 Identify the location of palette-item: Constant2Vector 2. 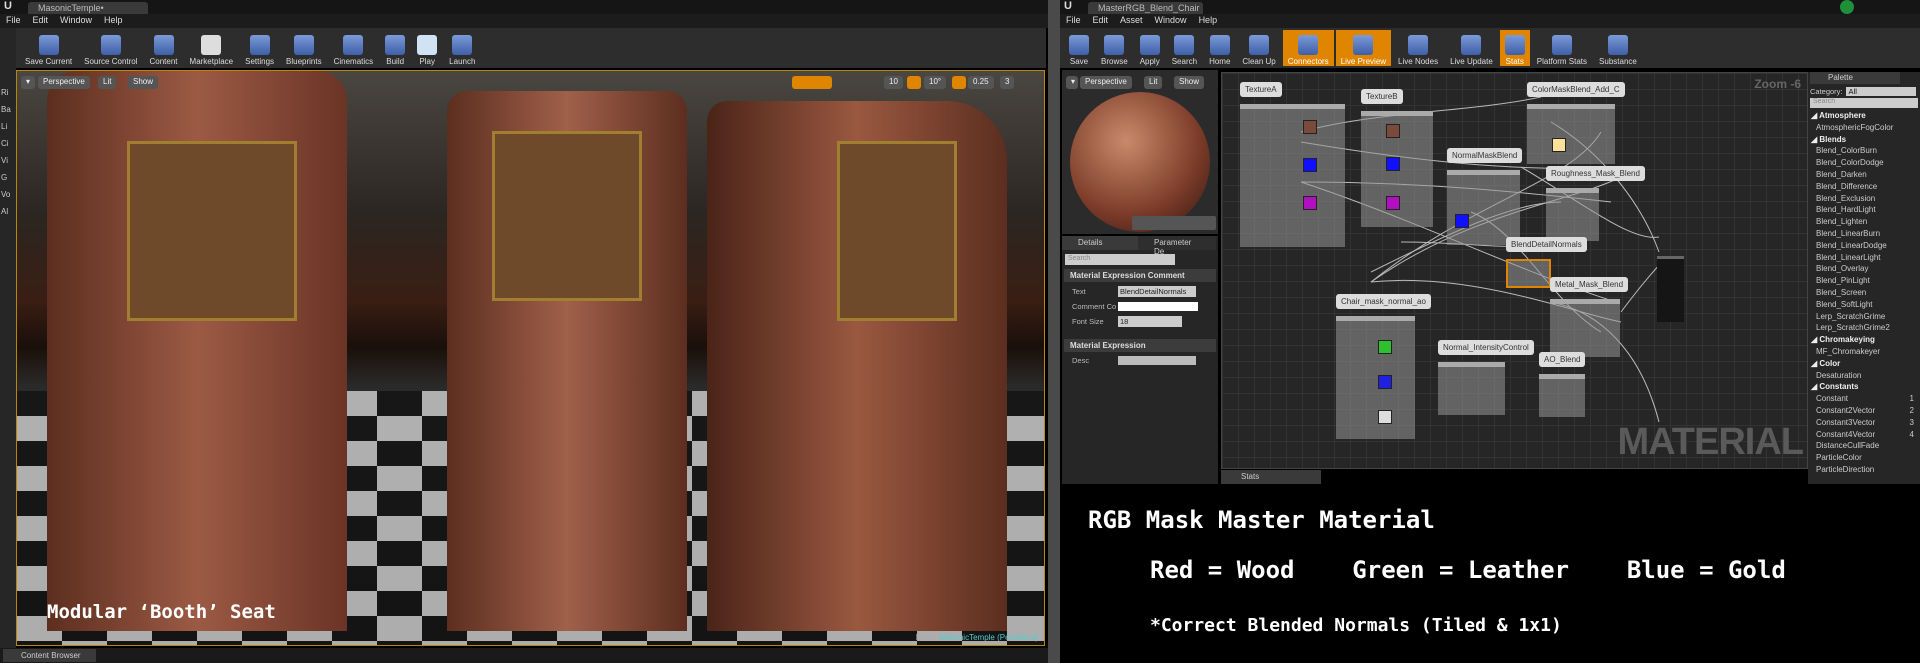
(1864, 412).